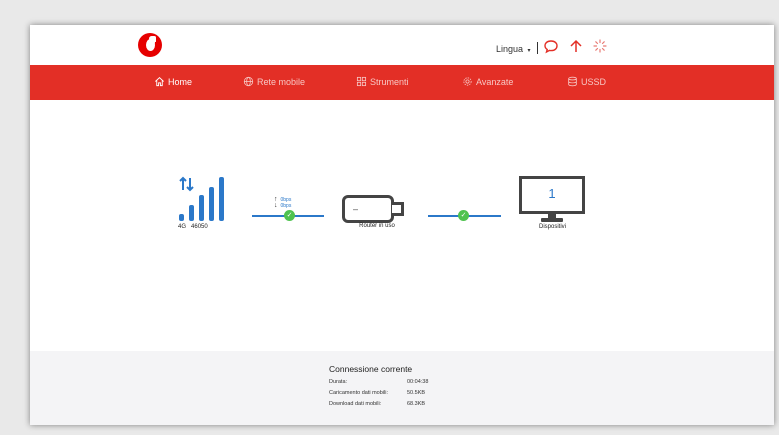 Image resolution: width=779 pixels, height=435 pixels. Describe the element at coordinates (283, 202) in the screenshot. I see `speed-indicator: ↑ 0bps ↓ 0bps` at that location.